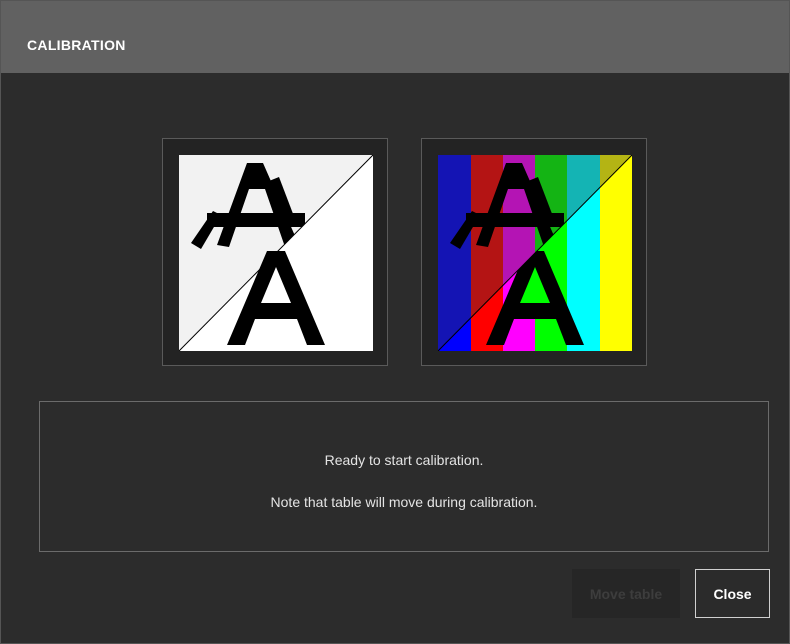  What do you see at coordinates (76, 45) in the screenshot?
I see `dialog-title: CALIBRATION` at bounding box center [76, 45].